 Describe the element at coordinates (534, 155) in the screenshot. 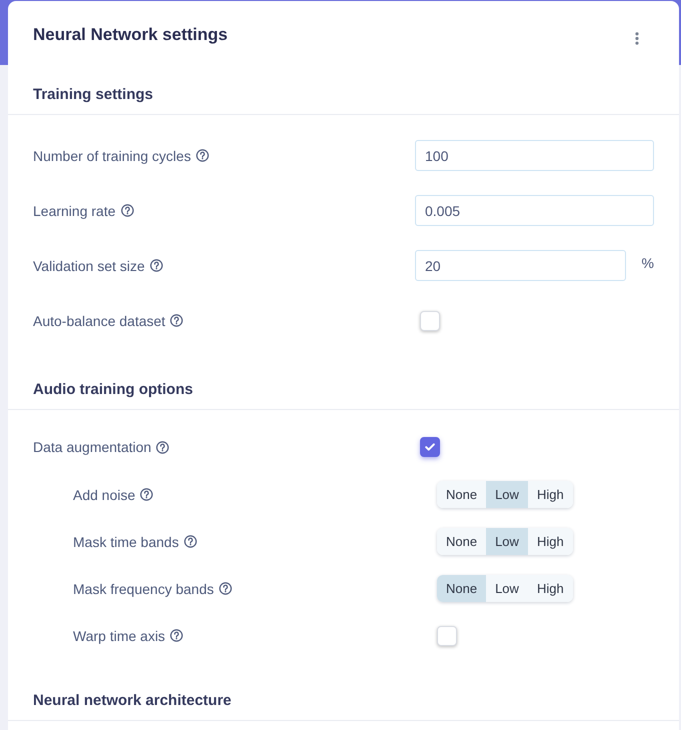

I see `number-input: 100` at that location.